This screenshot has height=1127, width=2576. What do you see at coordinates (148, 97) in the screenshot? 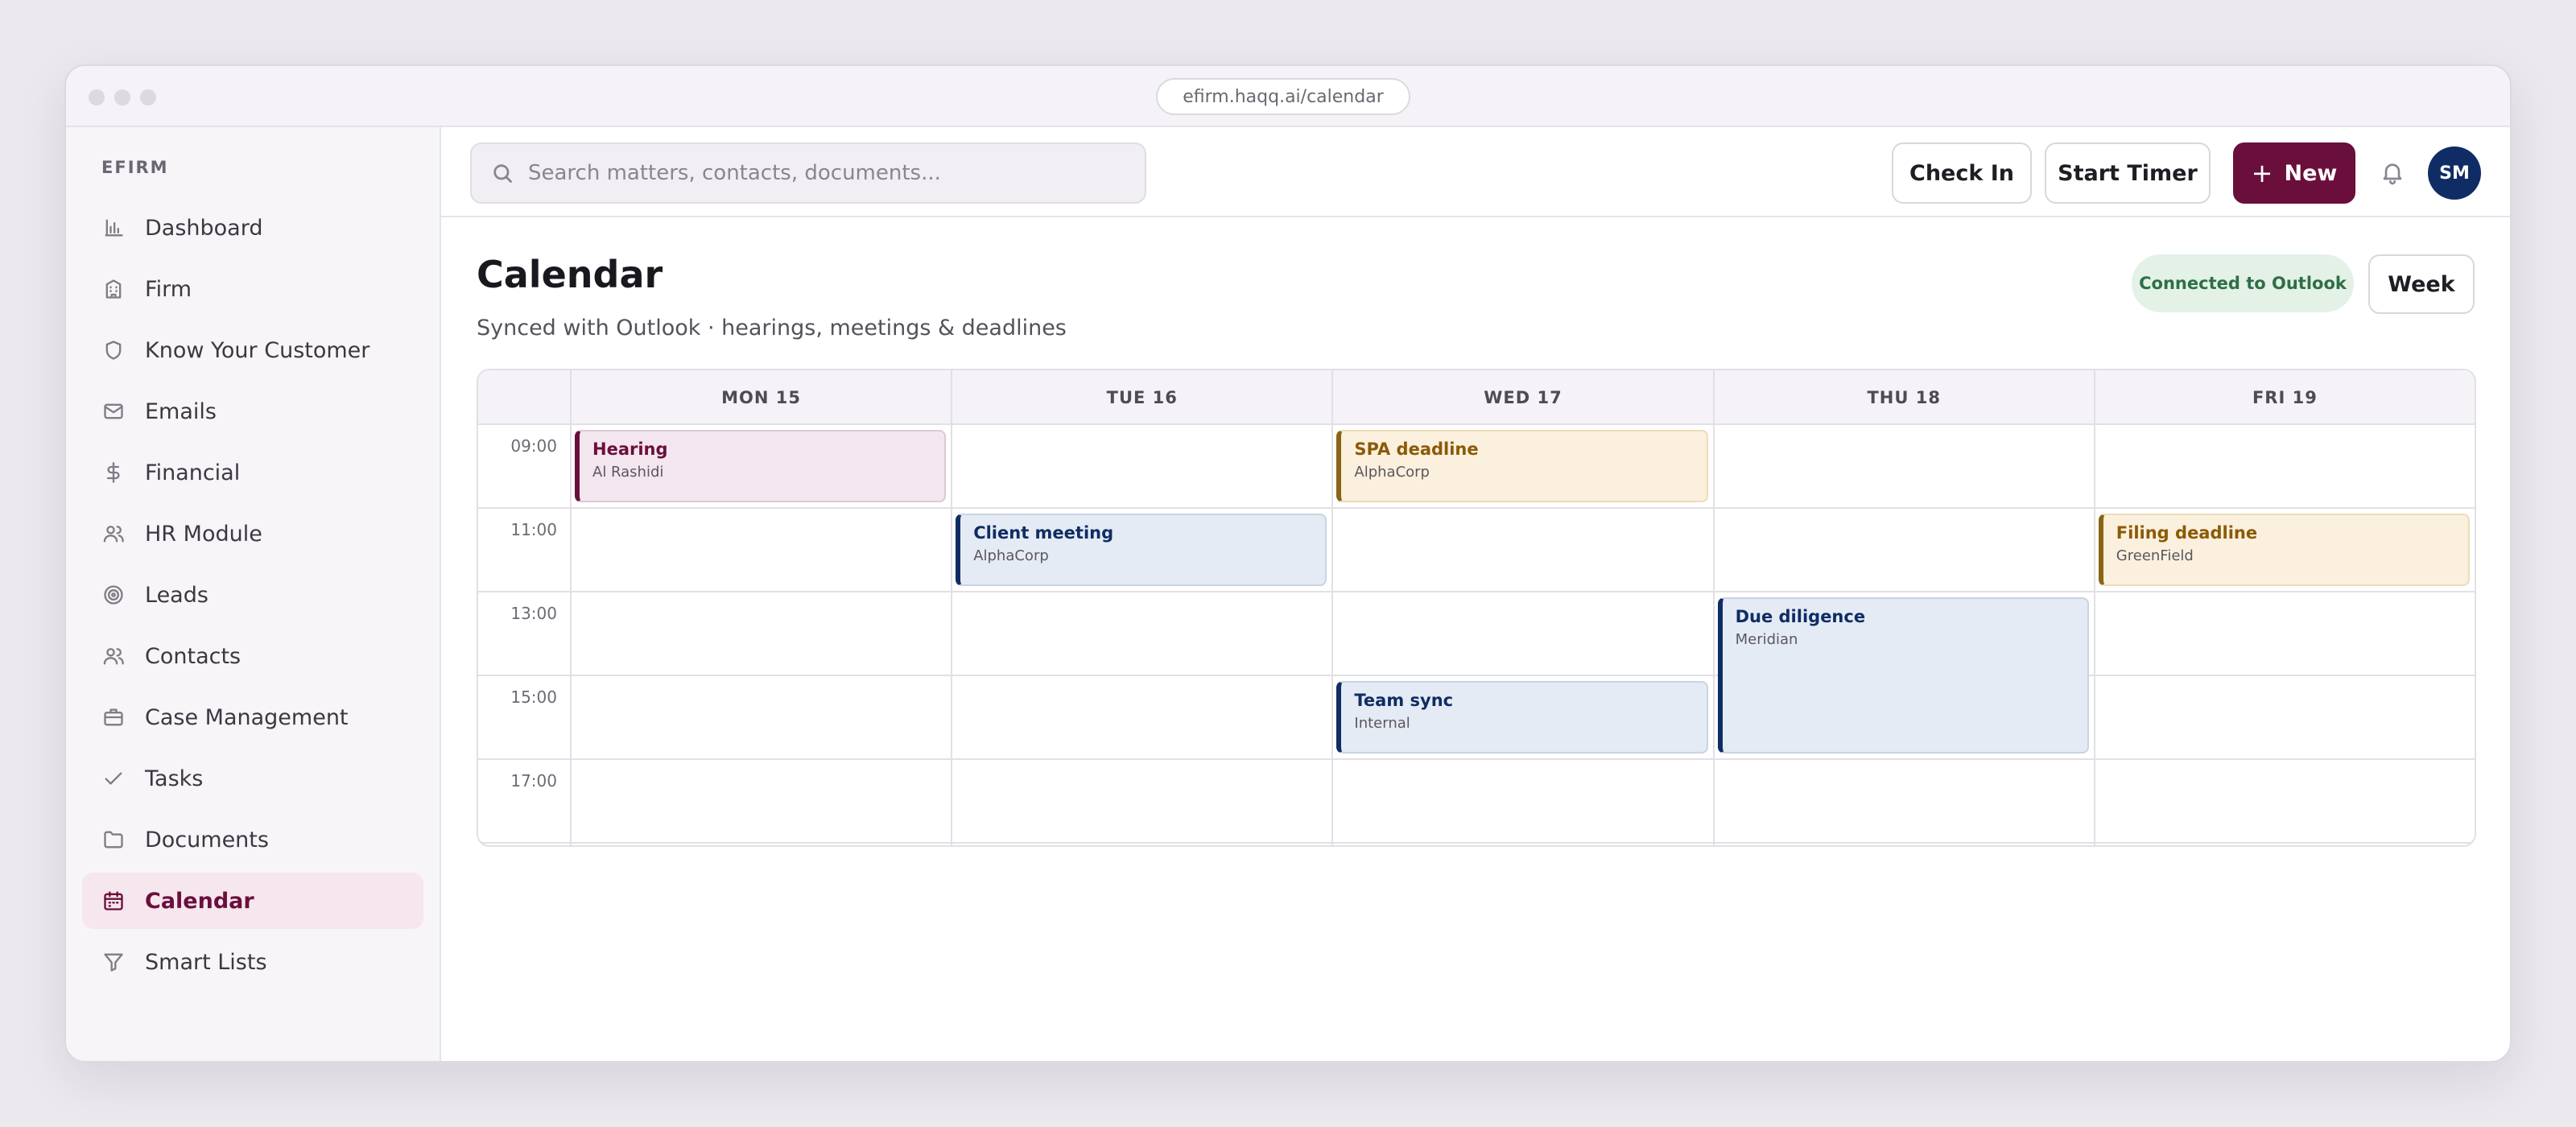
I see `window-zoom-dot` at bounding box center [148, 97].